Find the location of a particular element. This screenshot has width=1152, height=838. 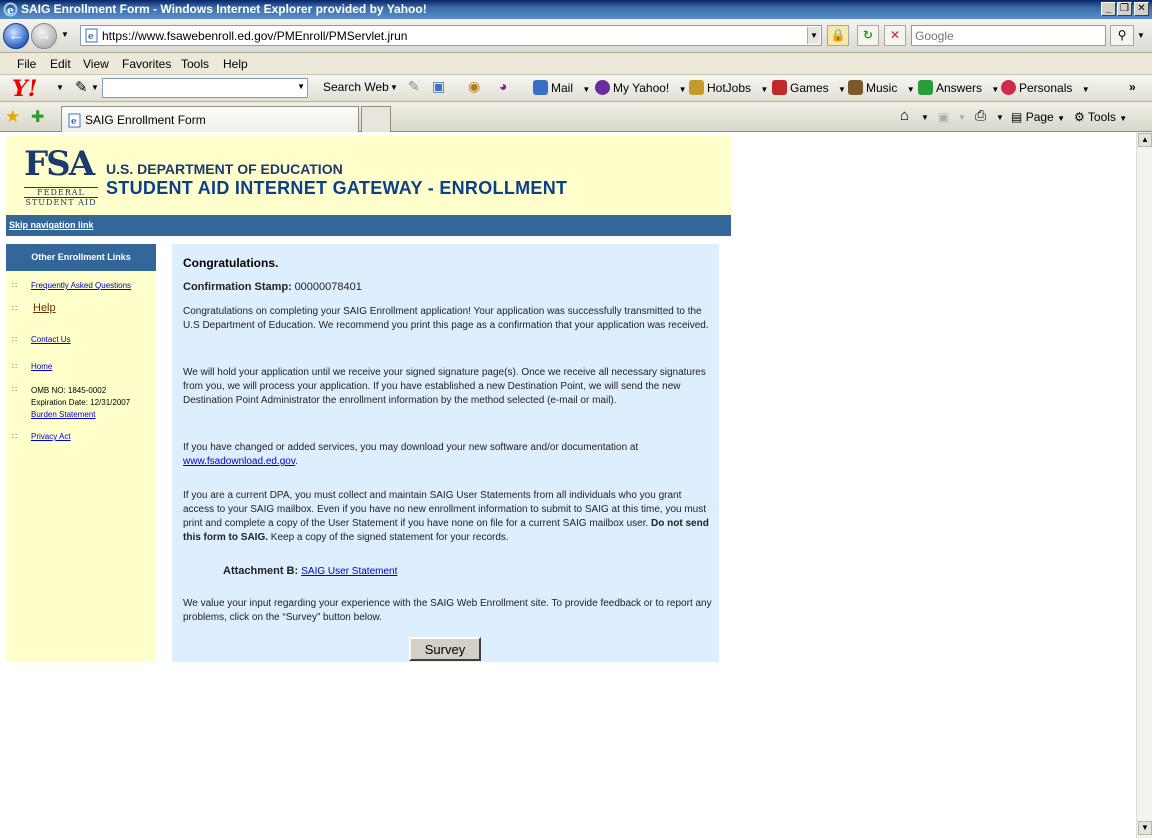

sidebar-heading: Other Enrollment Links is located at coordinates (81, 257).